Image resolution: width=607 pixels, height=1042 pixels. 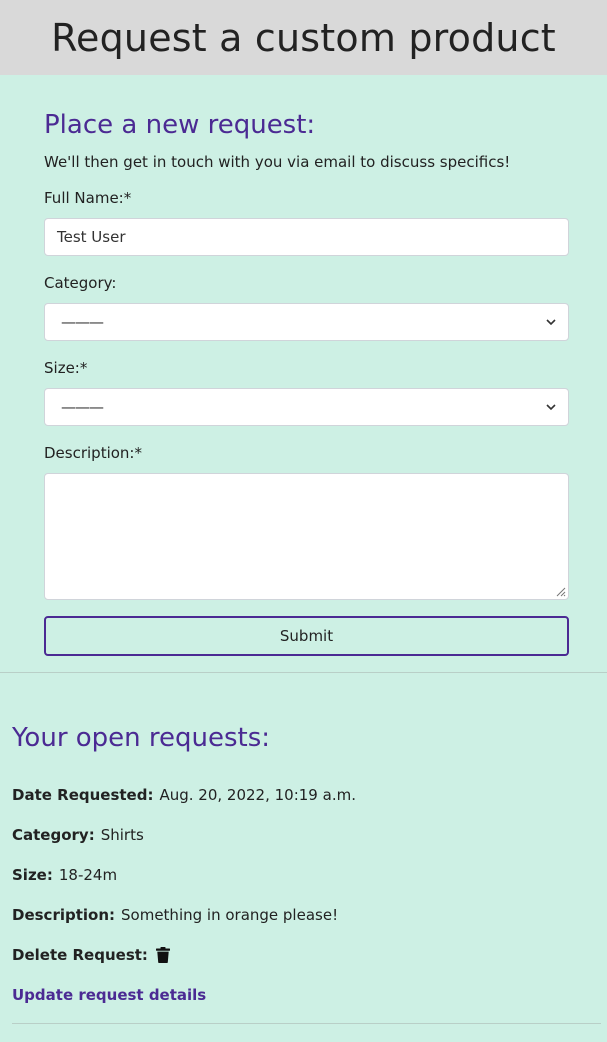 I want to click on category-label: Category:, so click(x=80, y=283).